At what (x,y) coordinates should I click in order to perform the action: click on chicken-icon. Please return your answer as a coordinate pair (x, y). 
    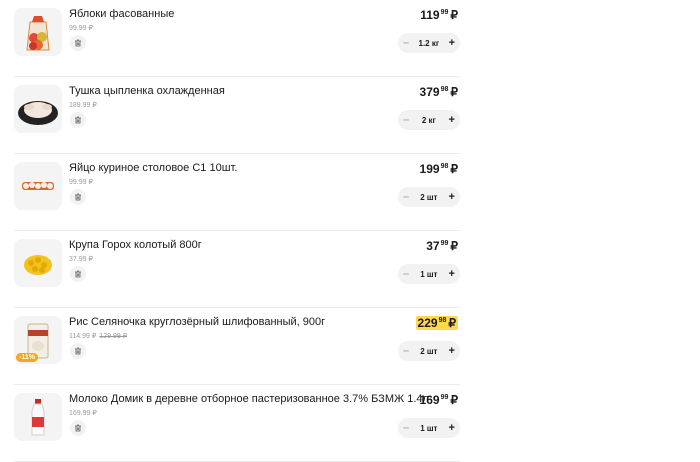
    Looking at the image, I should click on (38, 113).